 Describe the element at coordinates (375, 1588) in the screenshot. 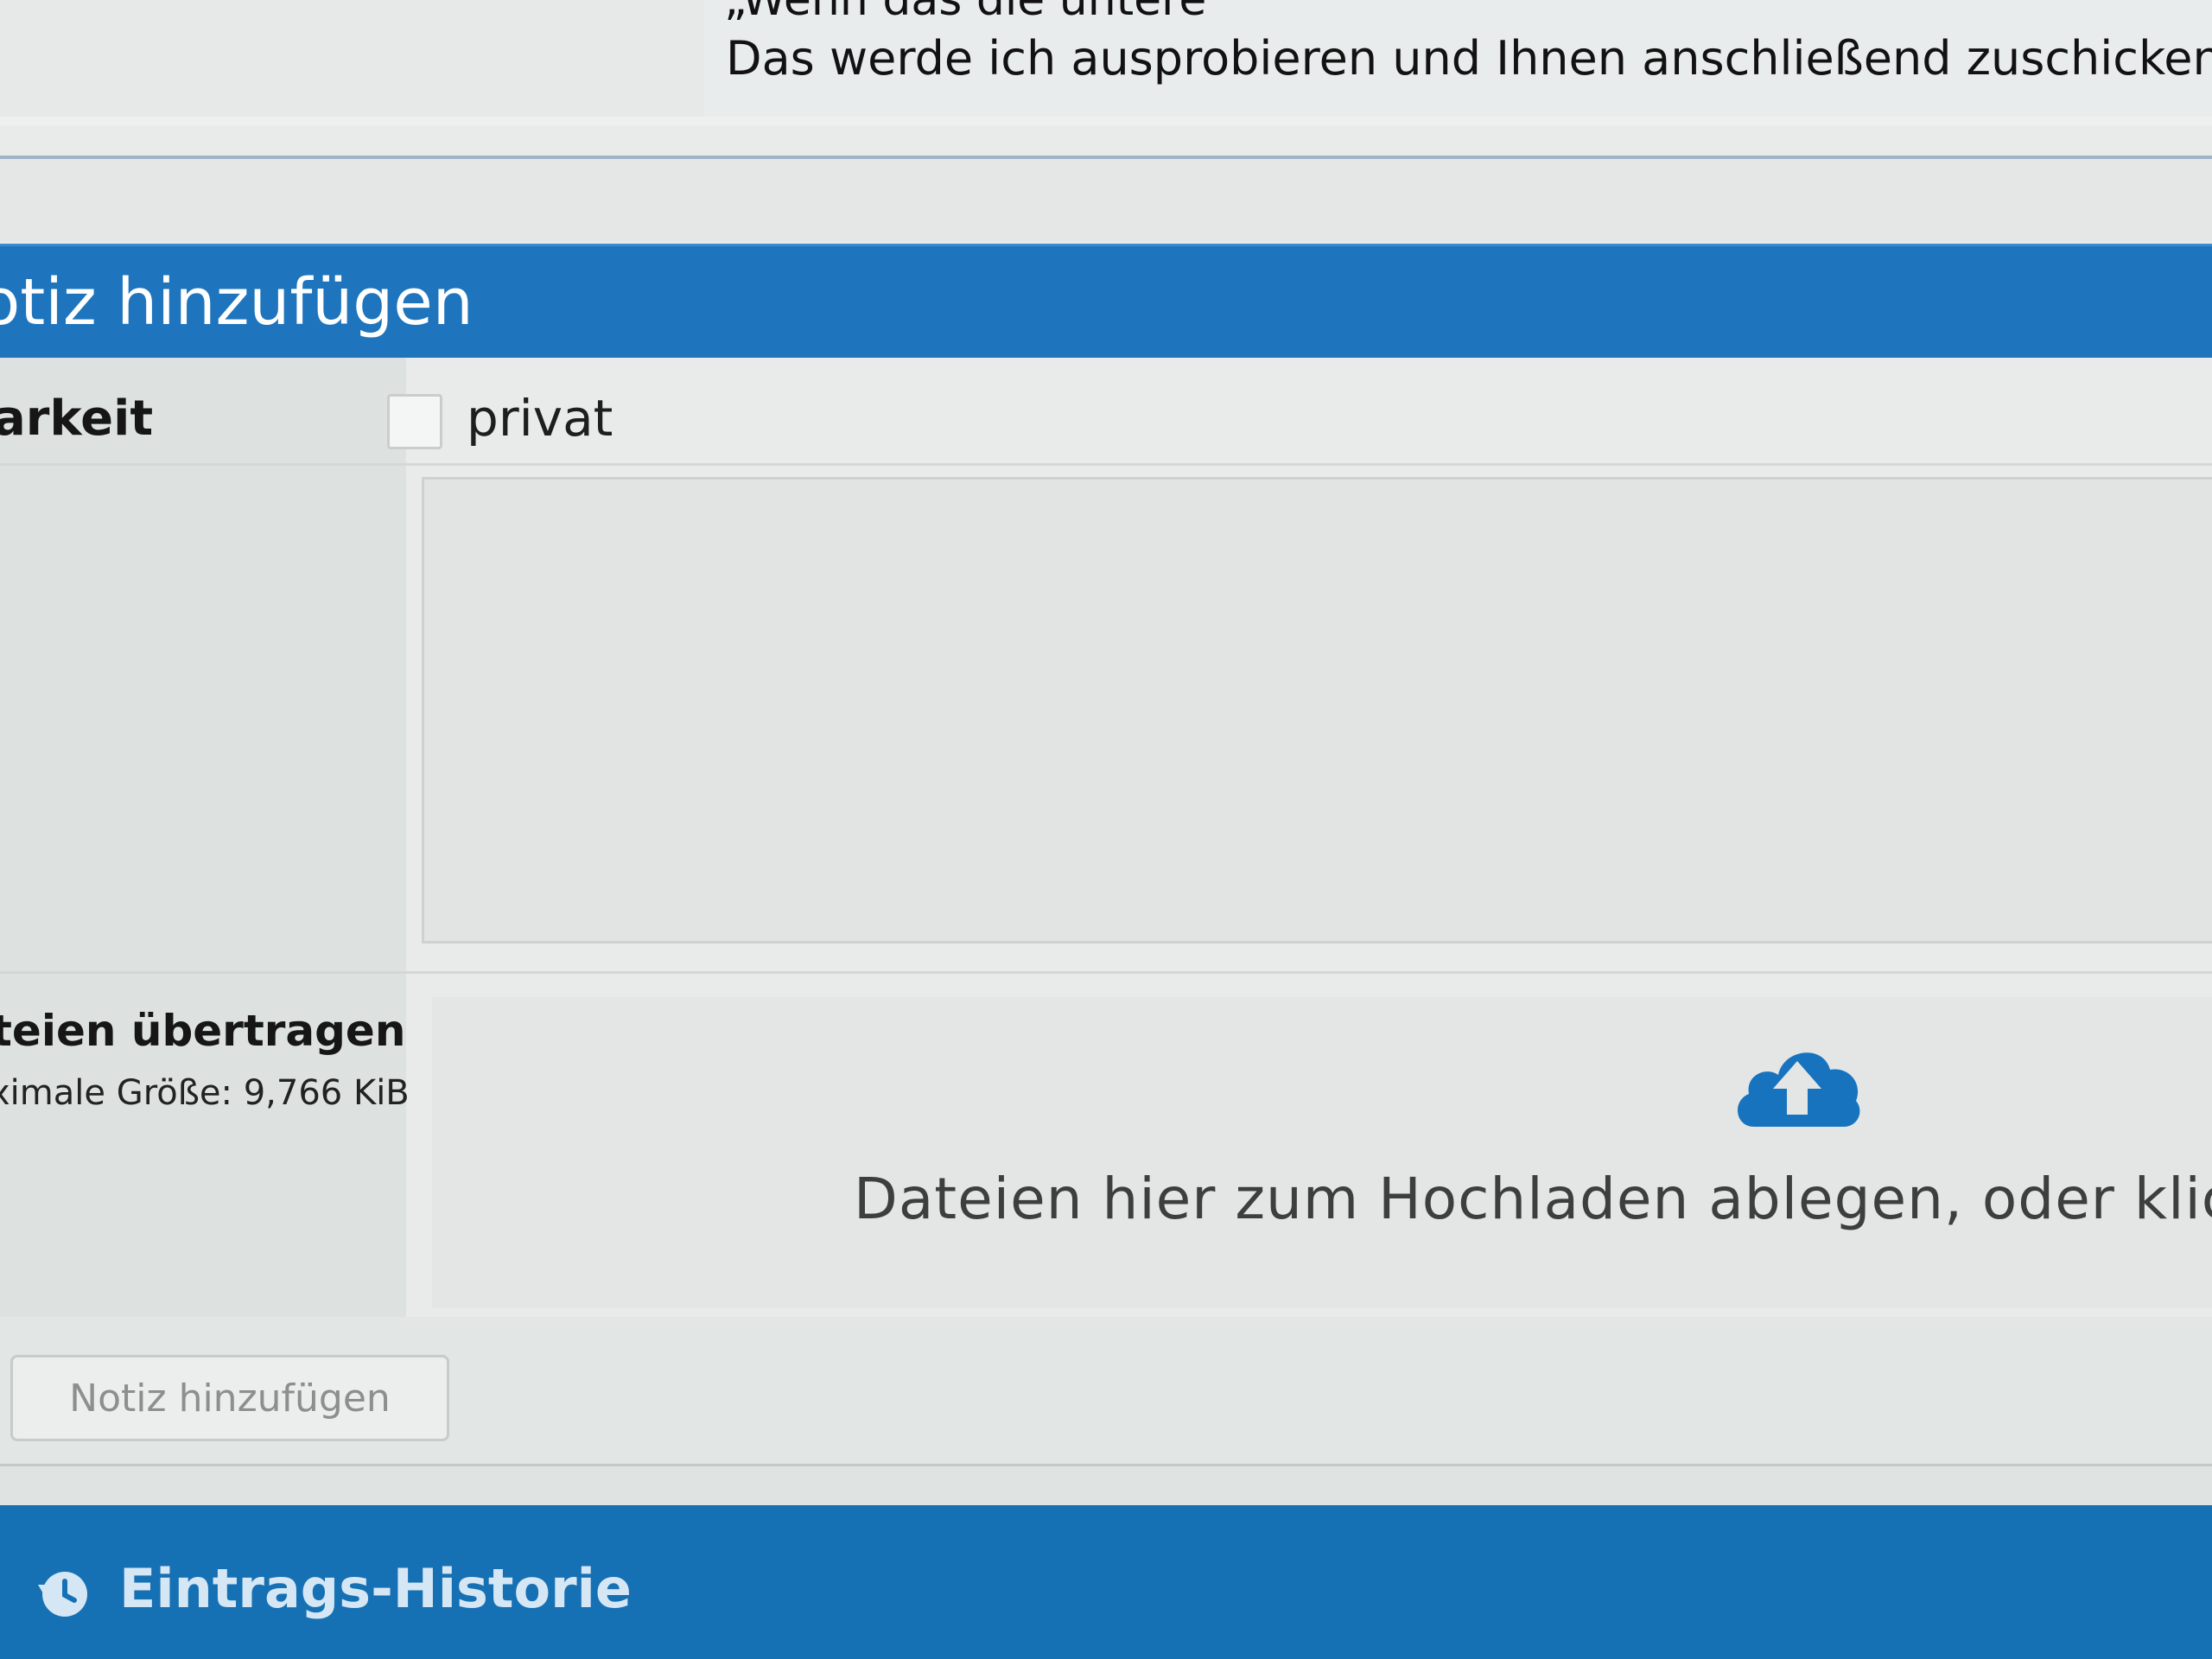

I see `entry-history-title: Eintrags-Historie` at that location.